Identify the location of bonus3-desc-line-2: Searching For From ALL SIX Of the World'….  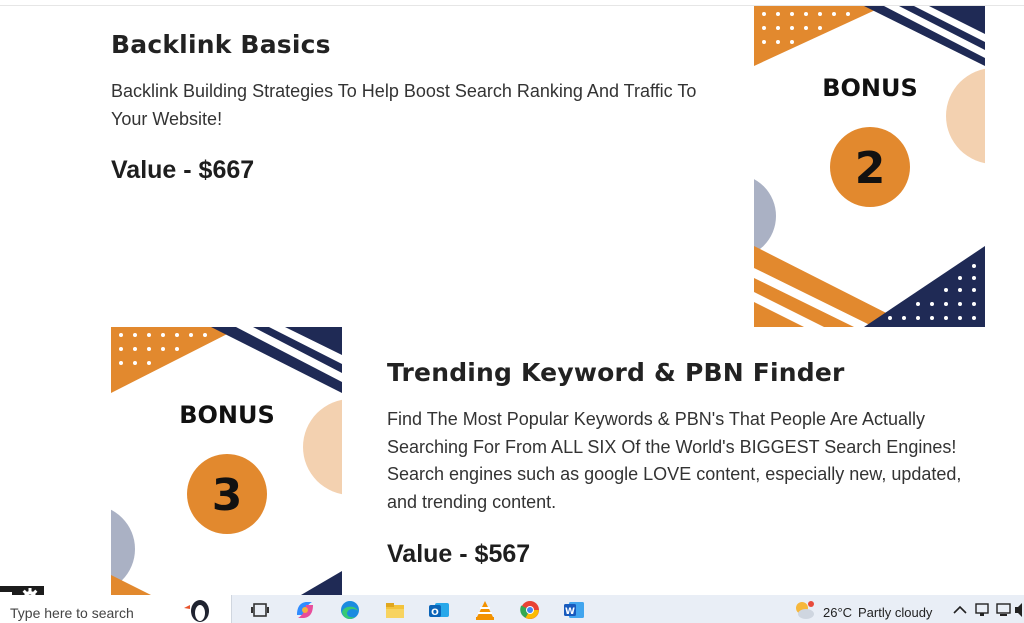
(672, 446).